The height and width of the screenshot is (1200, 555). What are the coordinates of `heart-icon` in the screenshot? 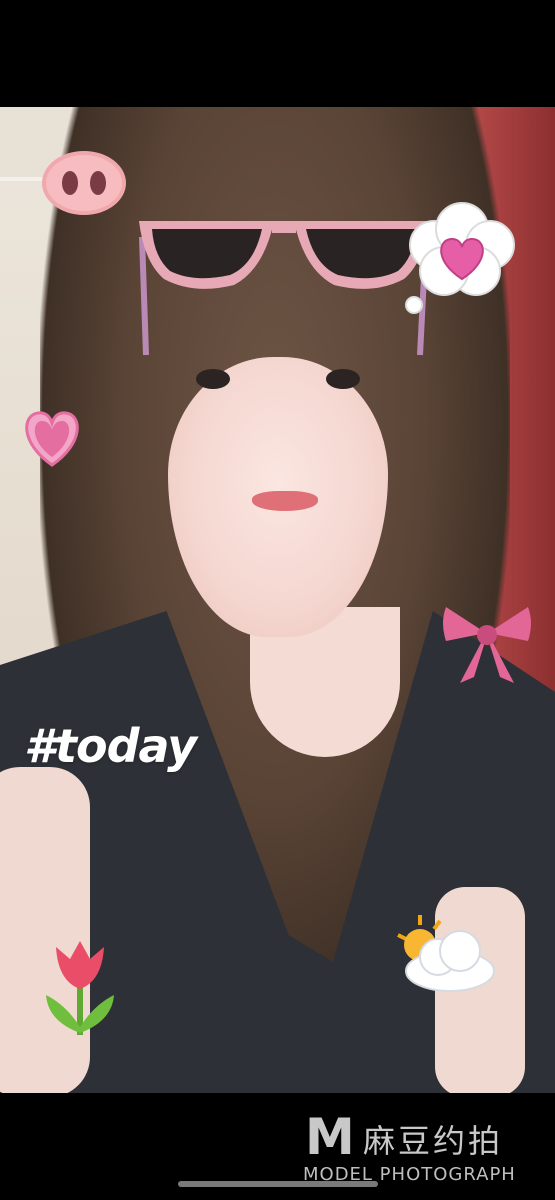 It's located at (52, 439).